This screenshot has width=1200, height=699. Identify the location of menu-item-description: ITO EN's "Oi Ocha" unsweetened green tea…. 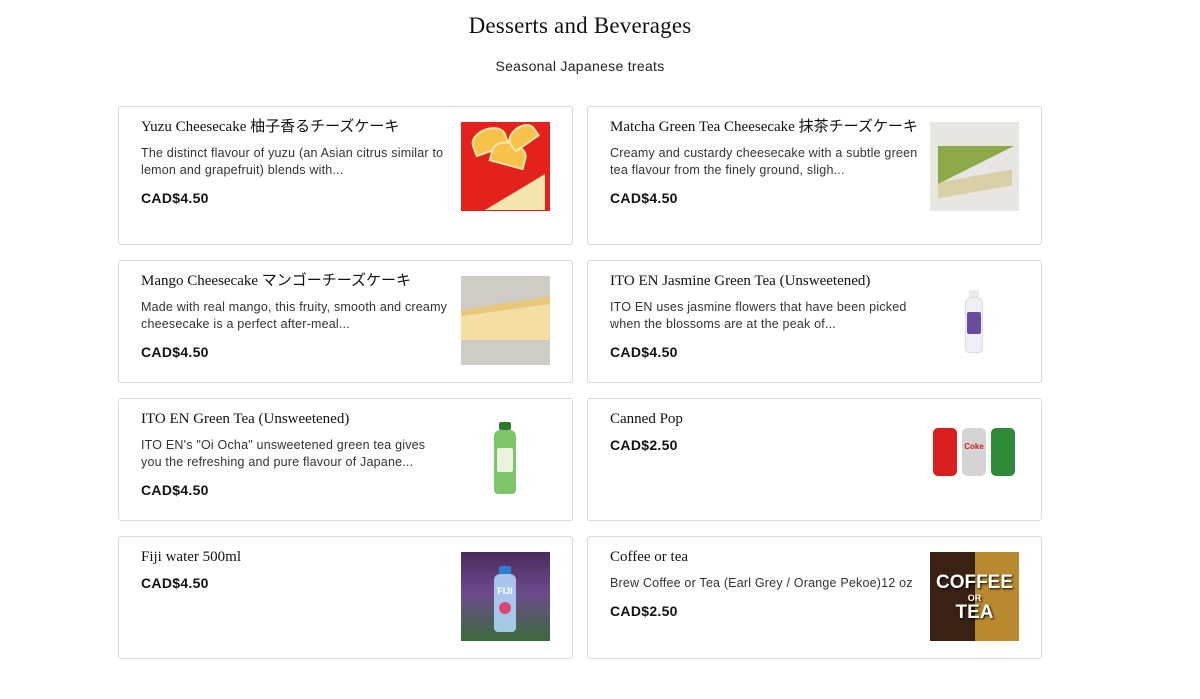
(283, 453).